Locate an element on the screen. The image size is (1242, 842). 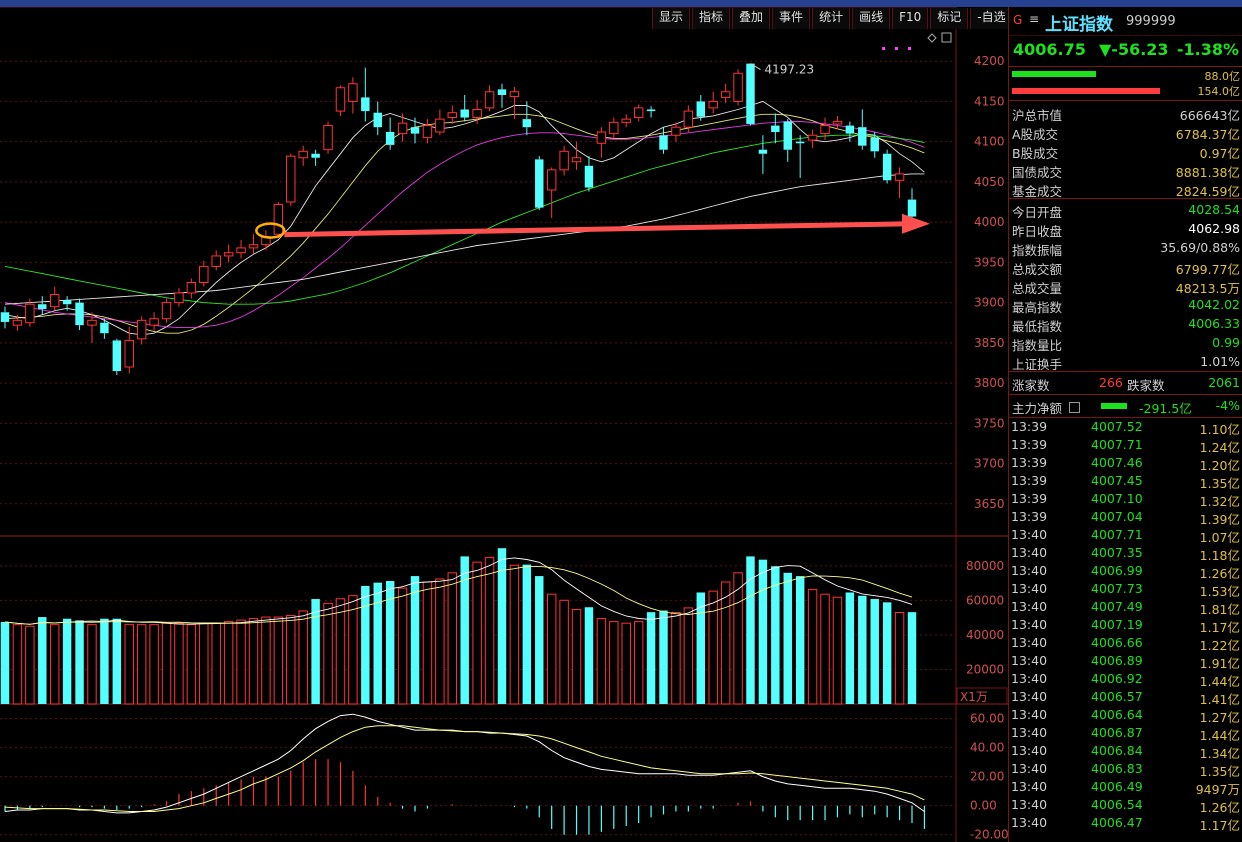
tick-price: 4006.83 is located at coordinates (1117, 768).